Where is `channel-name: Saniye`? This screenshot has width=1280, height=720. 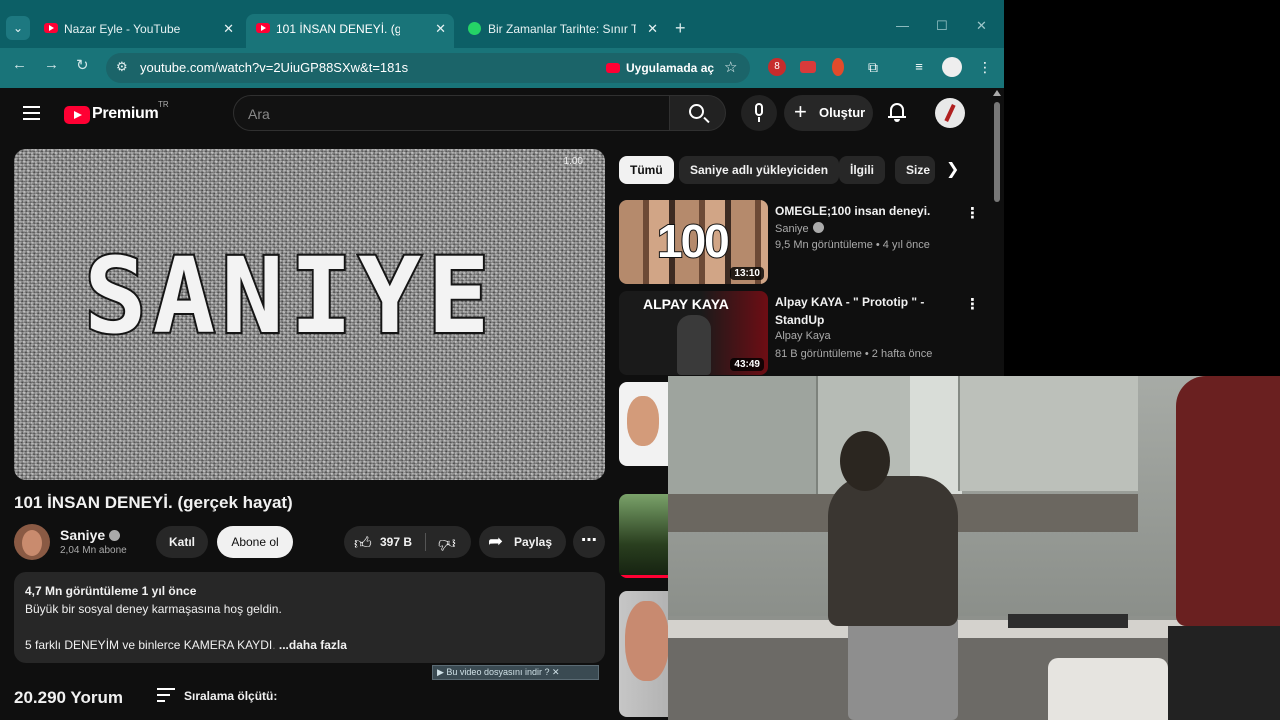
channel-name: Saniye is located at coordinates (90, 535).